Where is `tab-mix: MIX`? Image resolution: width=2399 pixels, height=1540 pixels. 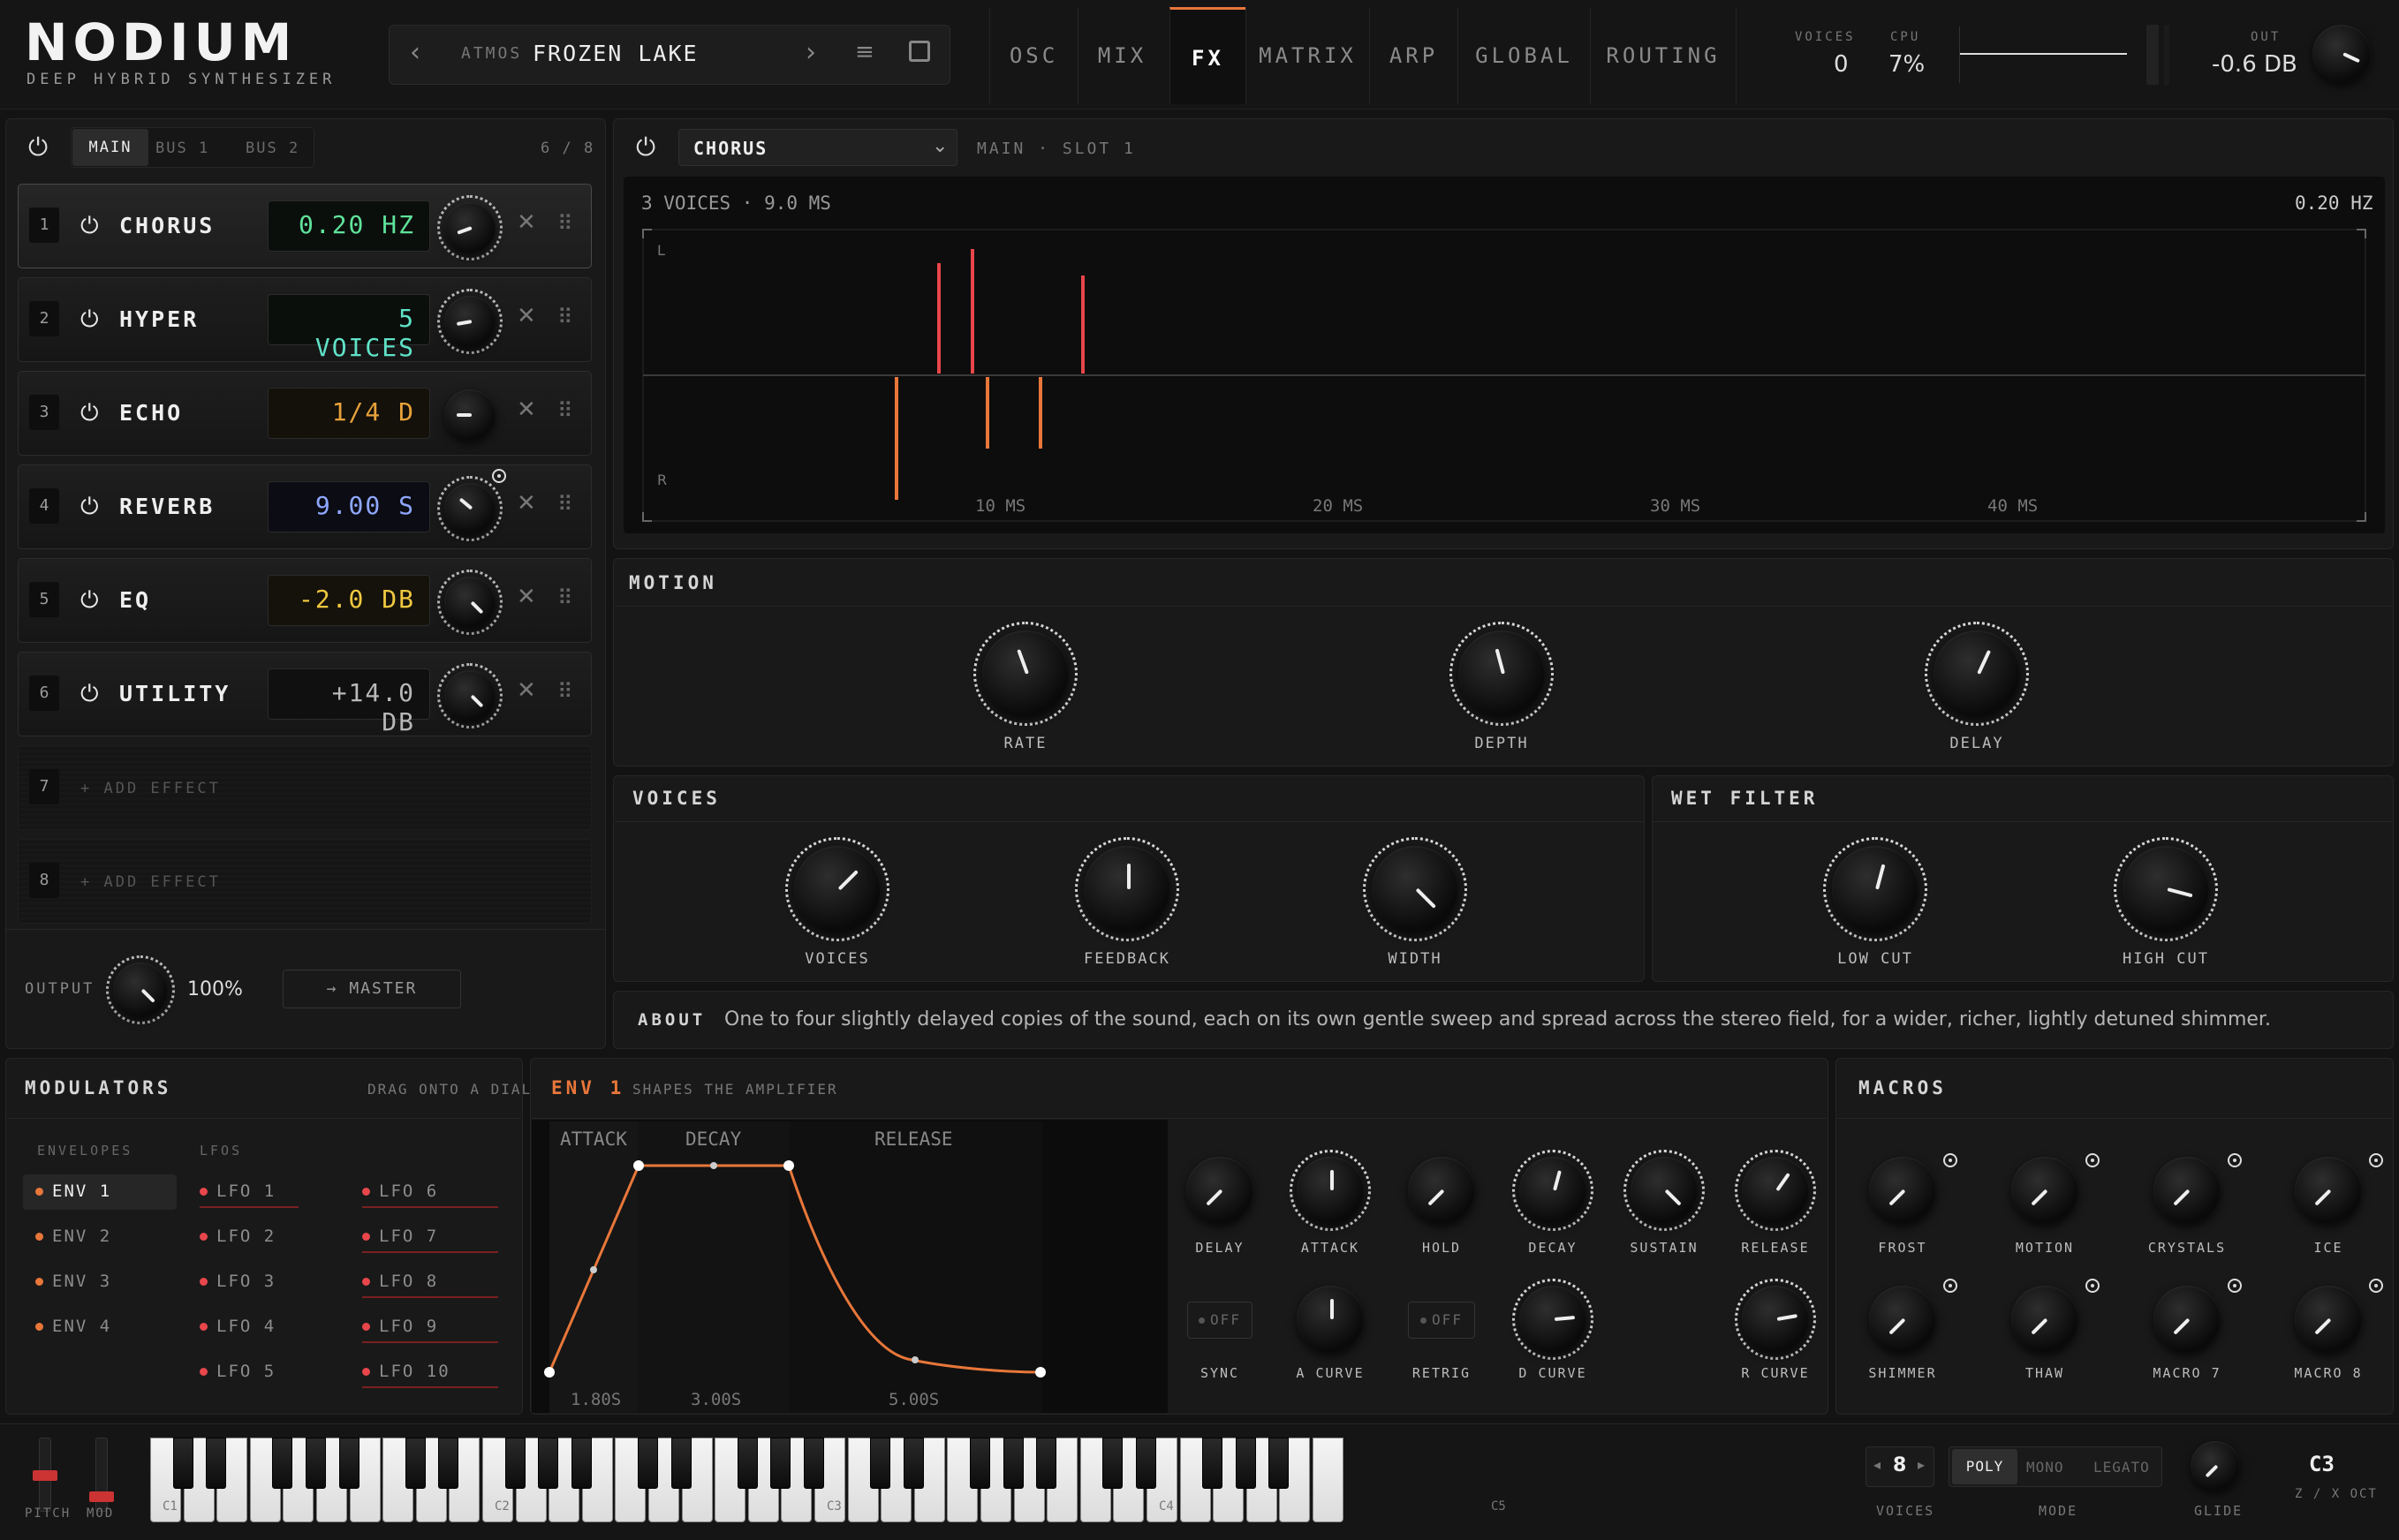 tab-mix: MIX is located at coordinates (1122, 55).